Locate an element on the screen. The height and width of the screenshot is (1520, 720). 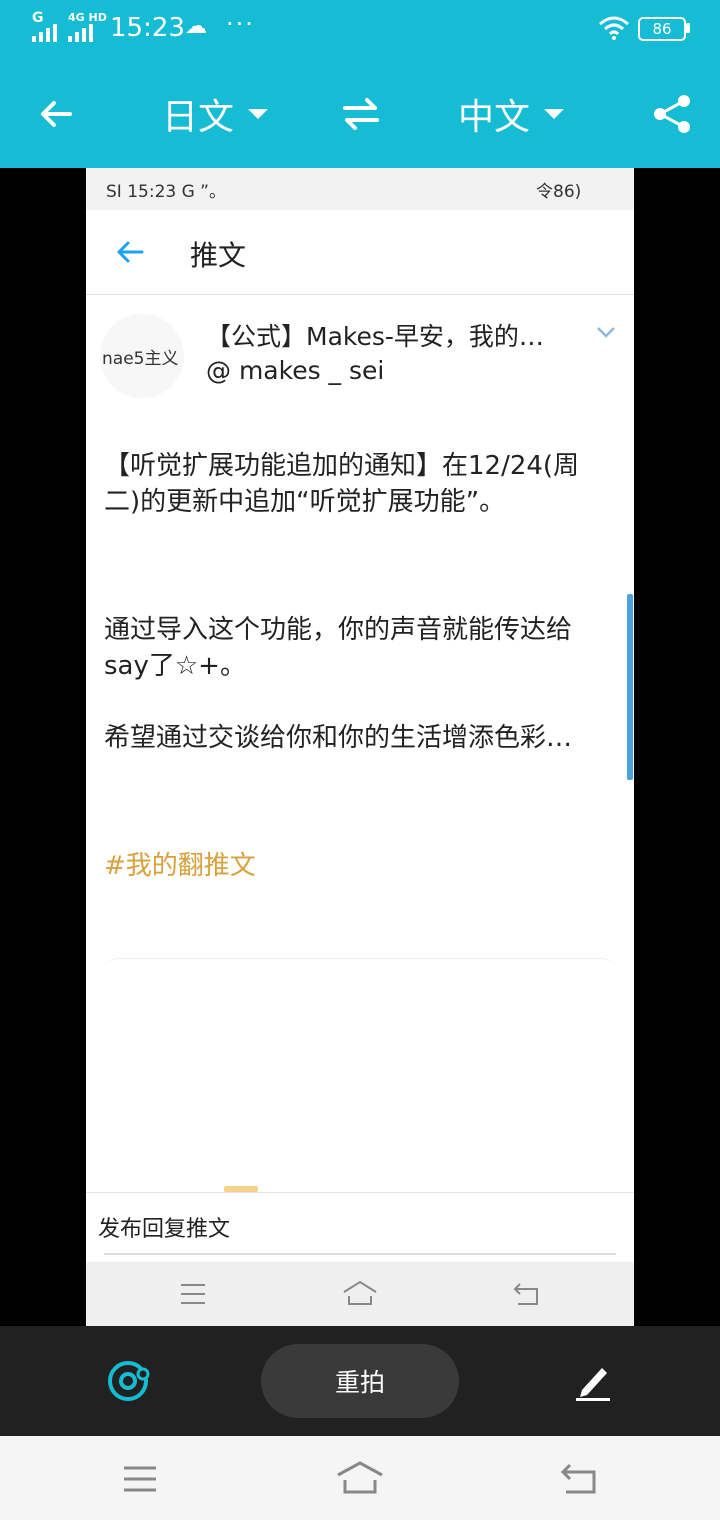
captured-menu-icon is located at coordinates (193, 1294).